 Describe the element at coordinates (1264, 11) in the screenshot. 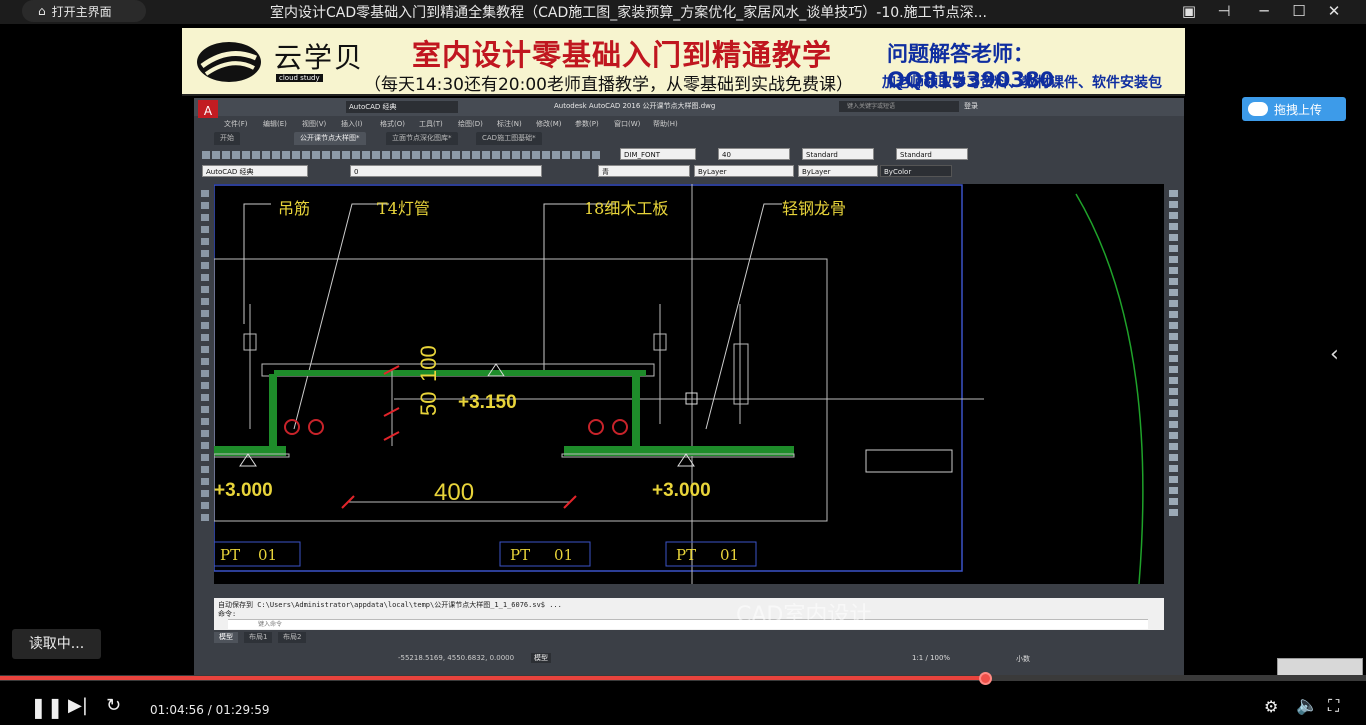

I see `minimize-icon: ─` at that location.